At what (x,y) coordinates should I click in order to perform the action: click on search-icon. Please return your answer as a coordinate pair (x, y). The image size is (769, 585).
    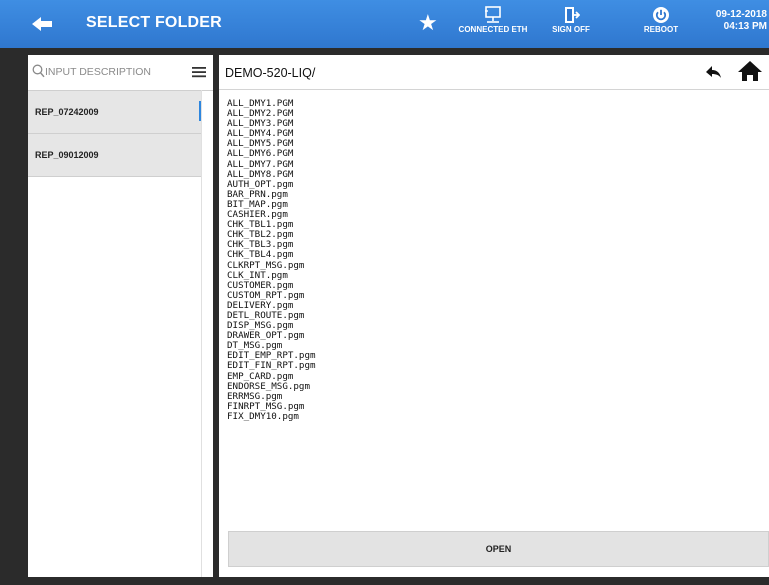
    Looking at the image, I should click on (38, 71).